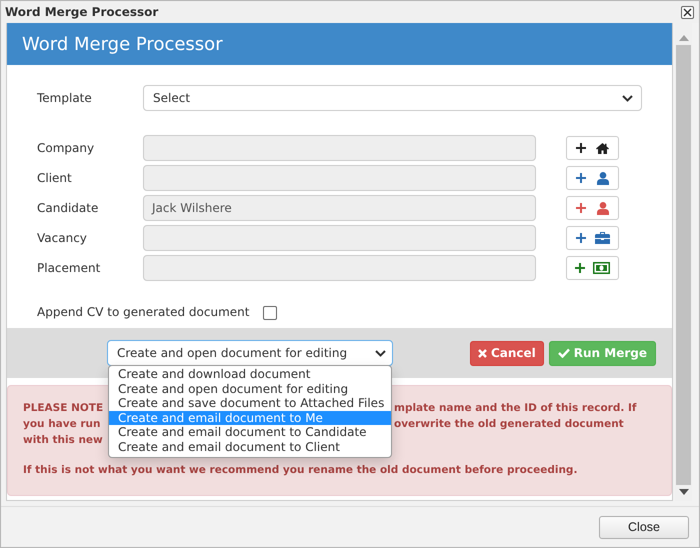 This screenshot has height=548, width=700. I want to click on warning-text: If this is not what you want we recommend you rename the old document before proceeding., so click(300, 470).